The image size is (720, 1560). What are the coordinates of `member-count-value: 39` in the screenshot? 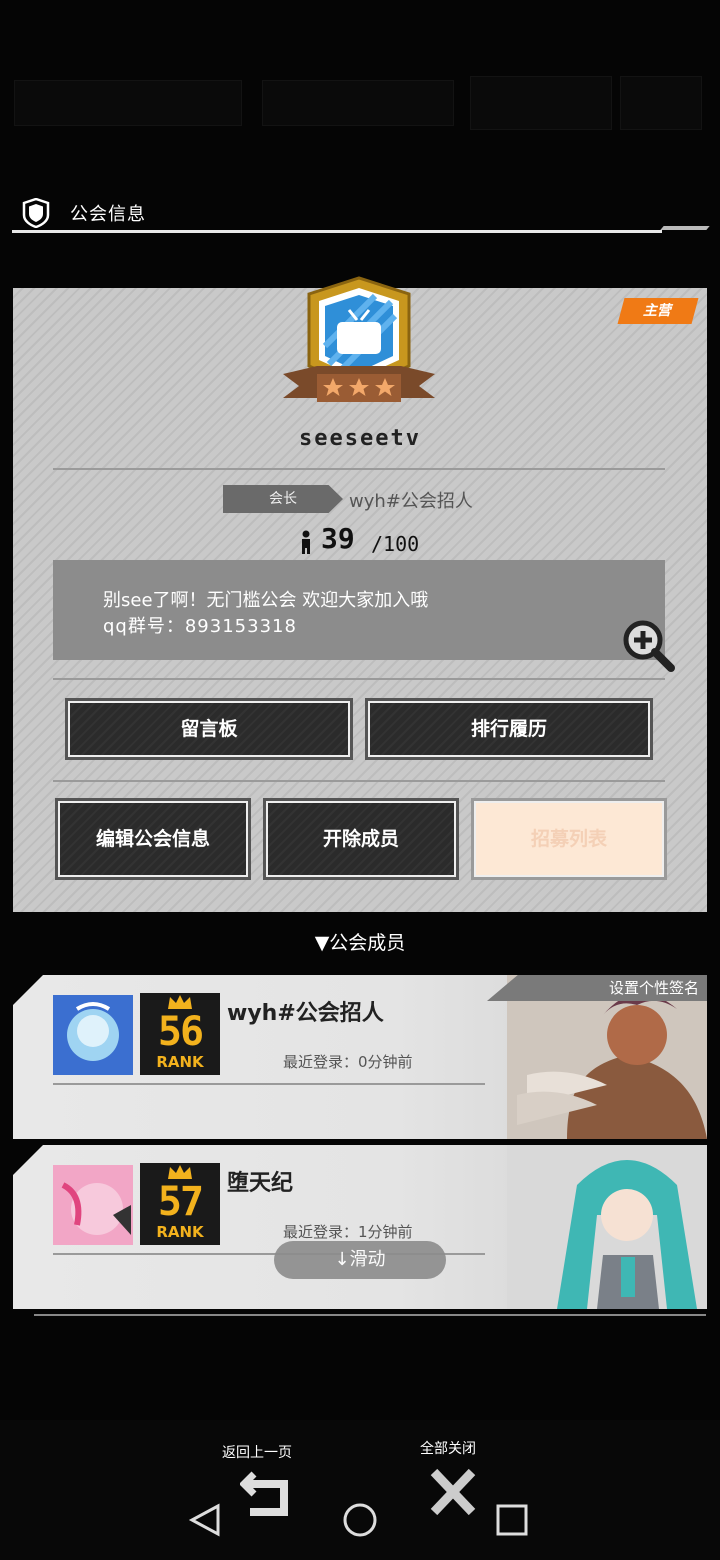 It's located at (338, 538).